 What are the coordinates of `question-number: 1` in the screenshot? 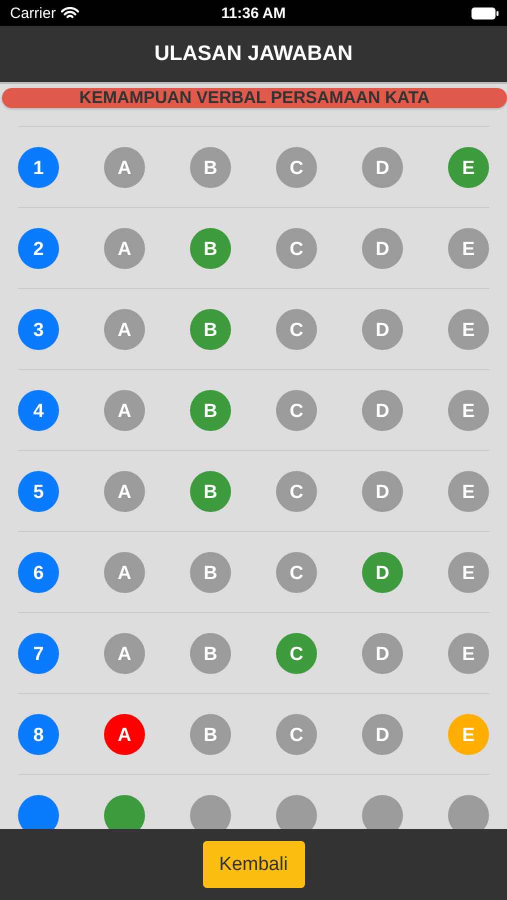 It's located at (38, 167).